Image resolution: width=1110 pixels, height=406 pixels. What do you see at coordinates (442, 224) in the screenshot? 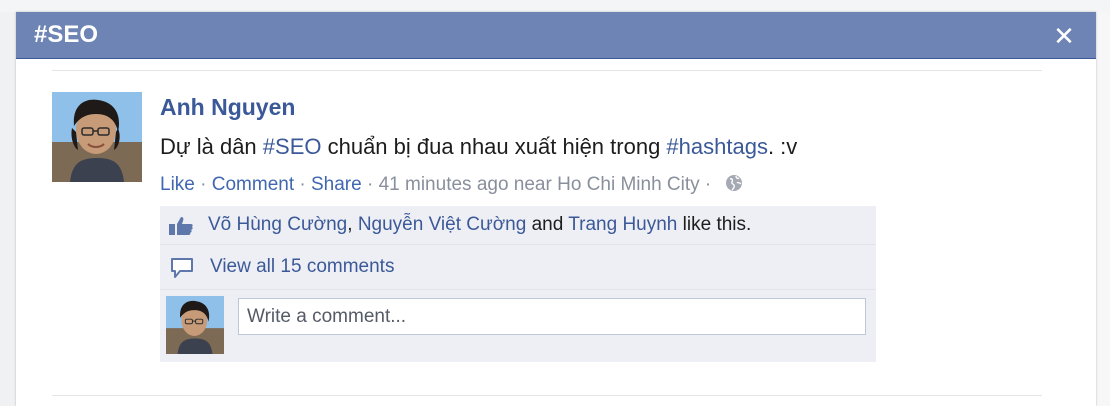
I see `liker-link: Nguyễn Việt Cường` at bounding box center [442, 224].